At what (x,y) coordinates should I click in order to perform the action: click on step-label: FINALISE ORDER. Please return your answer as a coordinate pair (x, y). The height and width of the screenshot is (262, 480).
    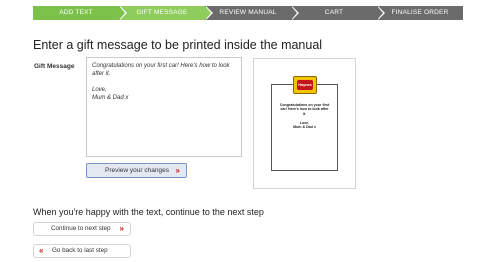
    Looking at the image, I should click on (420, 12).